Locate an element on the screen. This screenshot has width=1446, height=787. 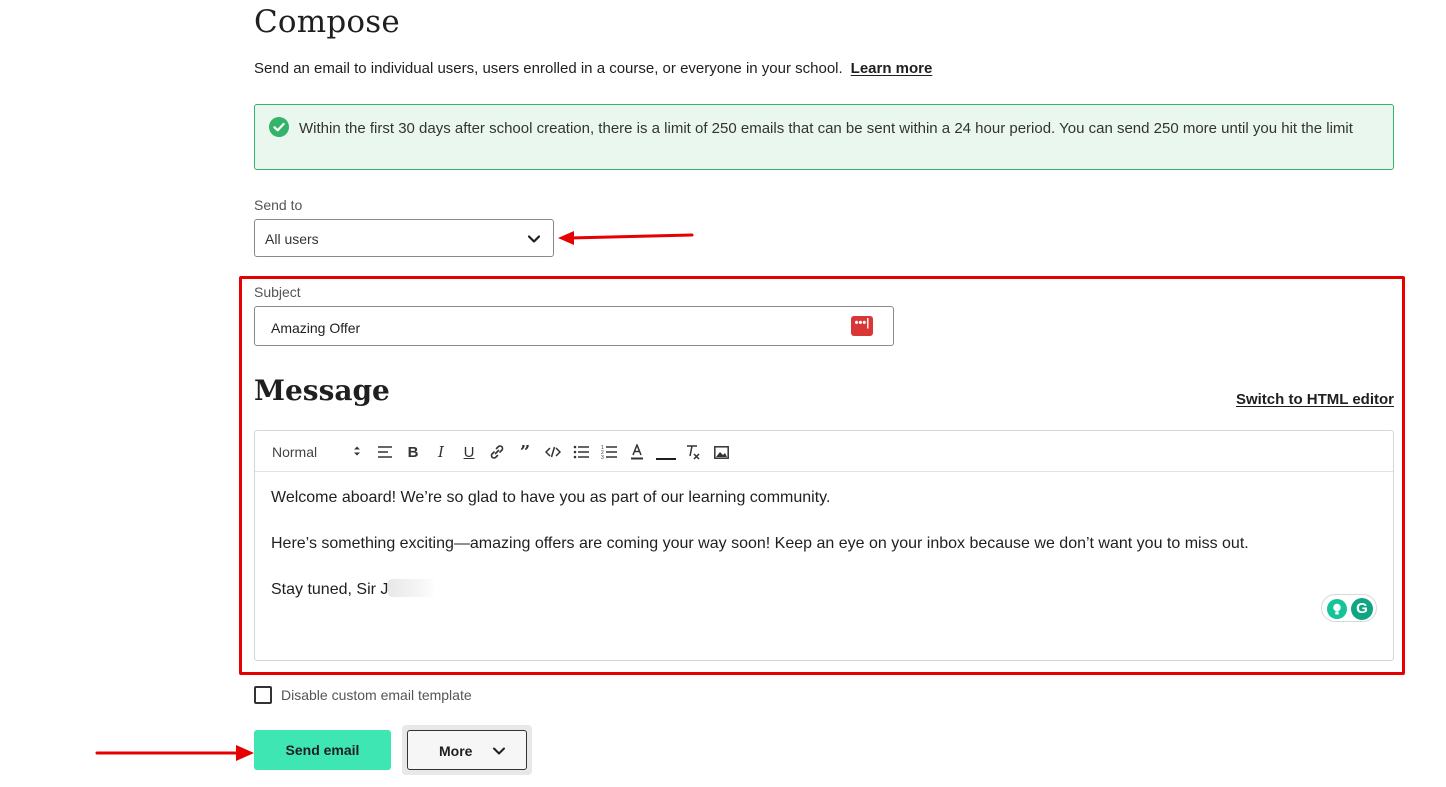
subject-label: Subject is located at coordinates (277, 292).